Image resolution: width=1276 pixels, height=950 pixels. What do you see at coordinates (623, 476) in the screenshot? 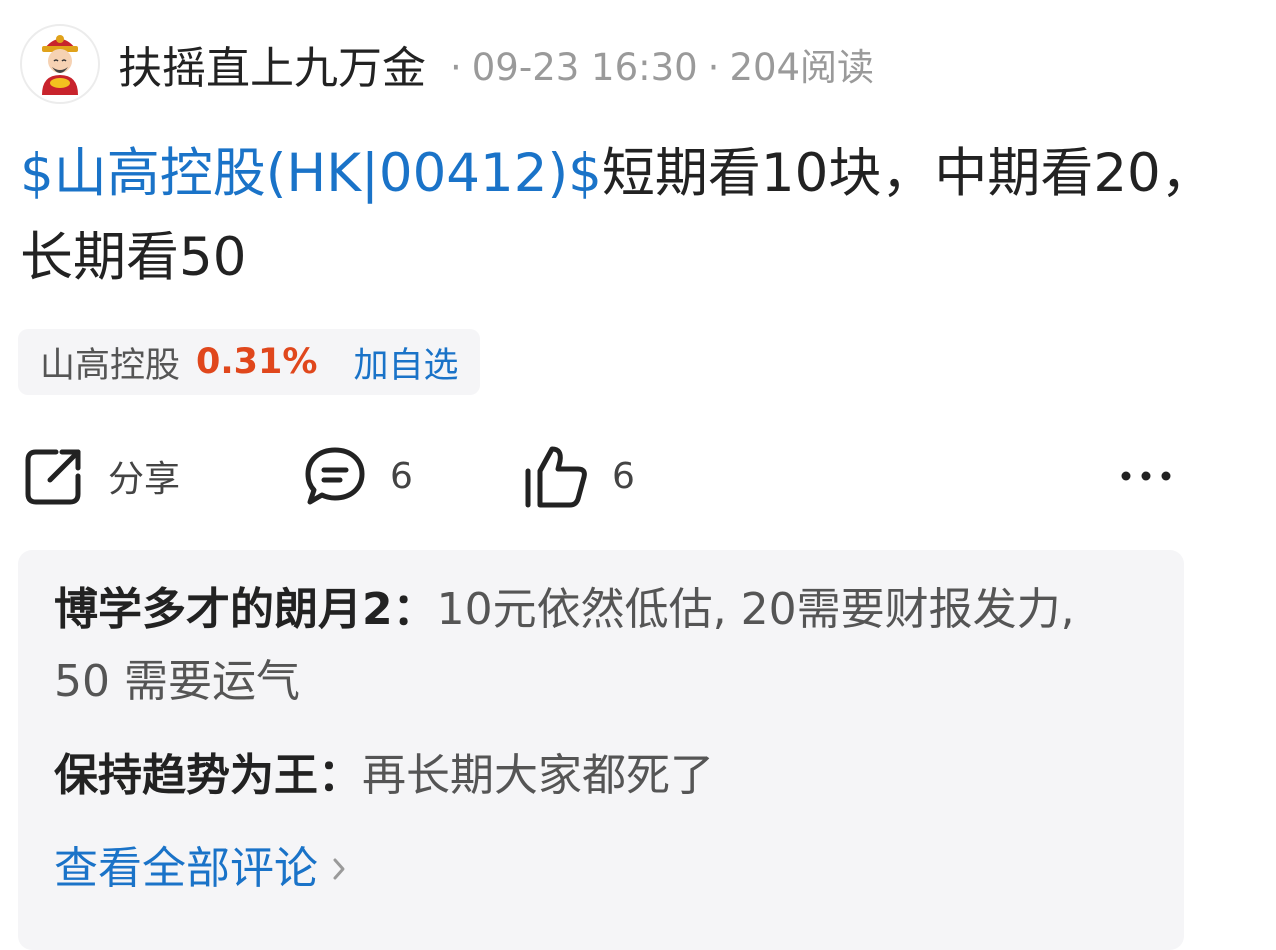
I see `like-count: 6` at bounding box center [623, 476].